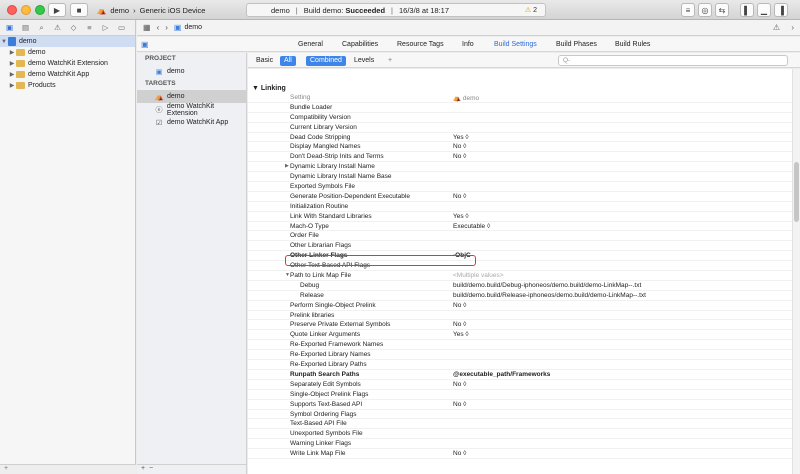 This screenshot has width=800, height=474. I want to click on setting-row: Link With Standard Libraries Yes ◊, so click(520, 217).